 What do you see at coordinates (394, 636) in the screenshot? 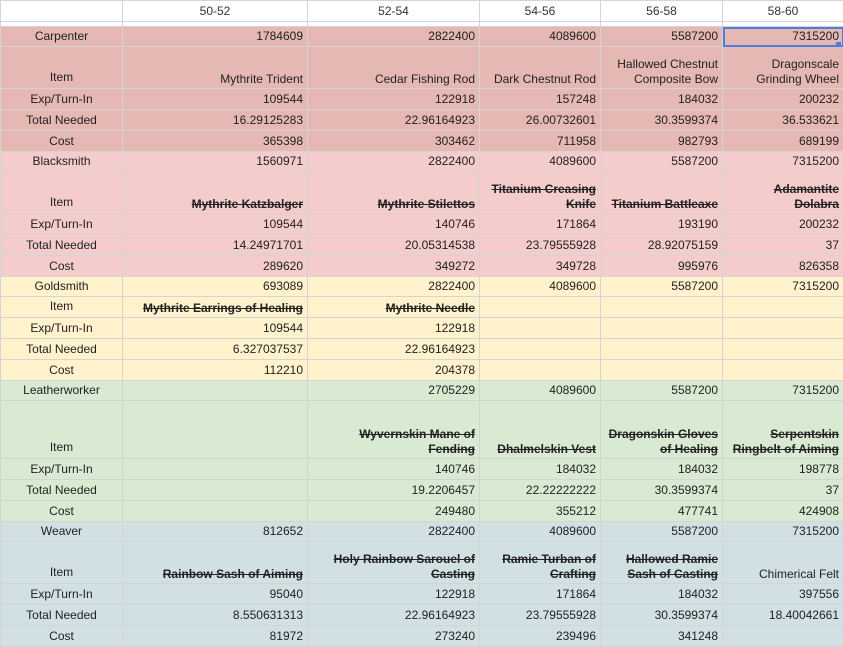
I see `cost-cell: 273240` at bounding box center [394, 636].